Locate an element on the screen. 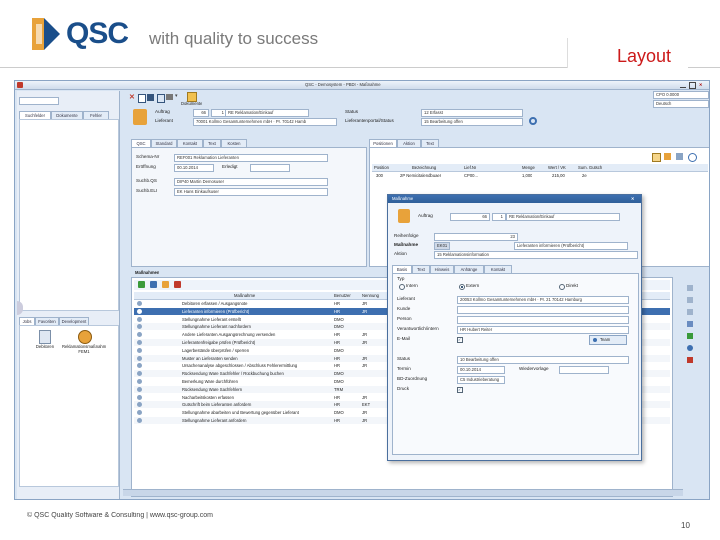 The image size is (720, 540). cpo-field: CPO 0.0000 is located at coordinates (681, 95).